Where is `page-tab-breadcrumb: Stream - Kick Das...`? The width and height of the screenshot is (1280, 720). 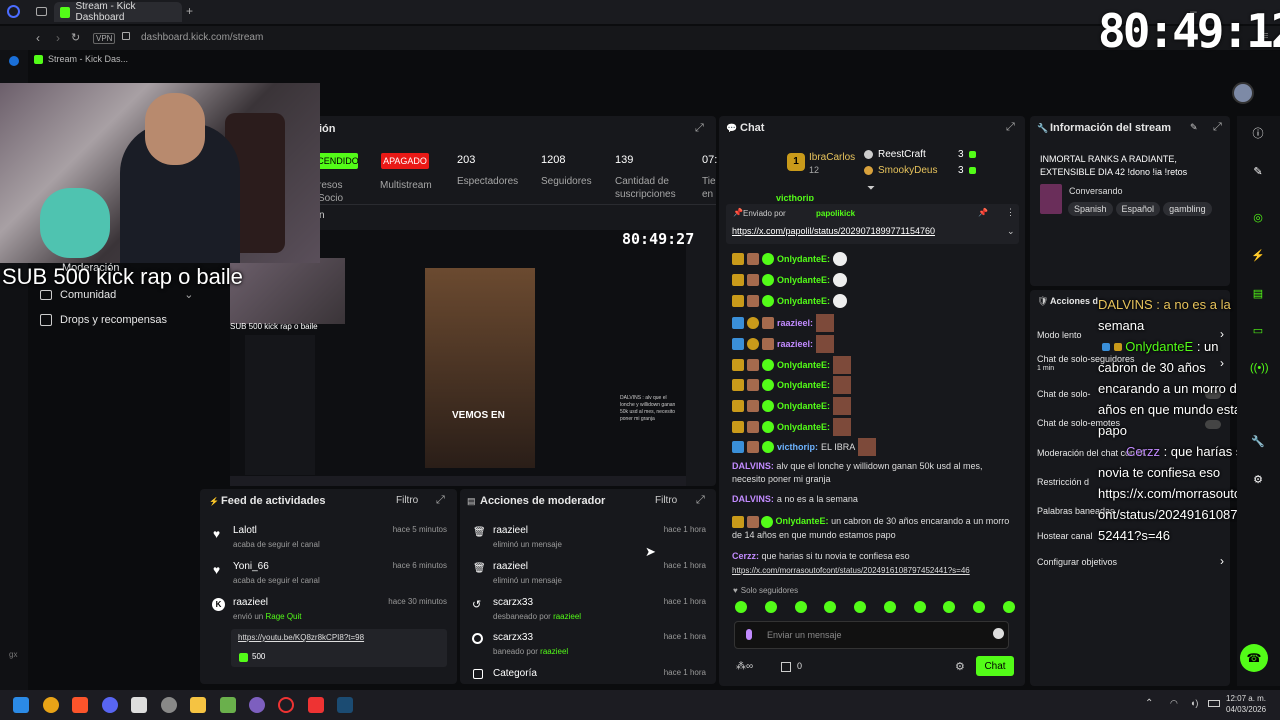
page-tab-breadcrumb: Stream - Kick Das... is located at coordinates (81, 59).